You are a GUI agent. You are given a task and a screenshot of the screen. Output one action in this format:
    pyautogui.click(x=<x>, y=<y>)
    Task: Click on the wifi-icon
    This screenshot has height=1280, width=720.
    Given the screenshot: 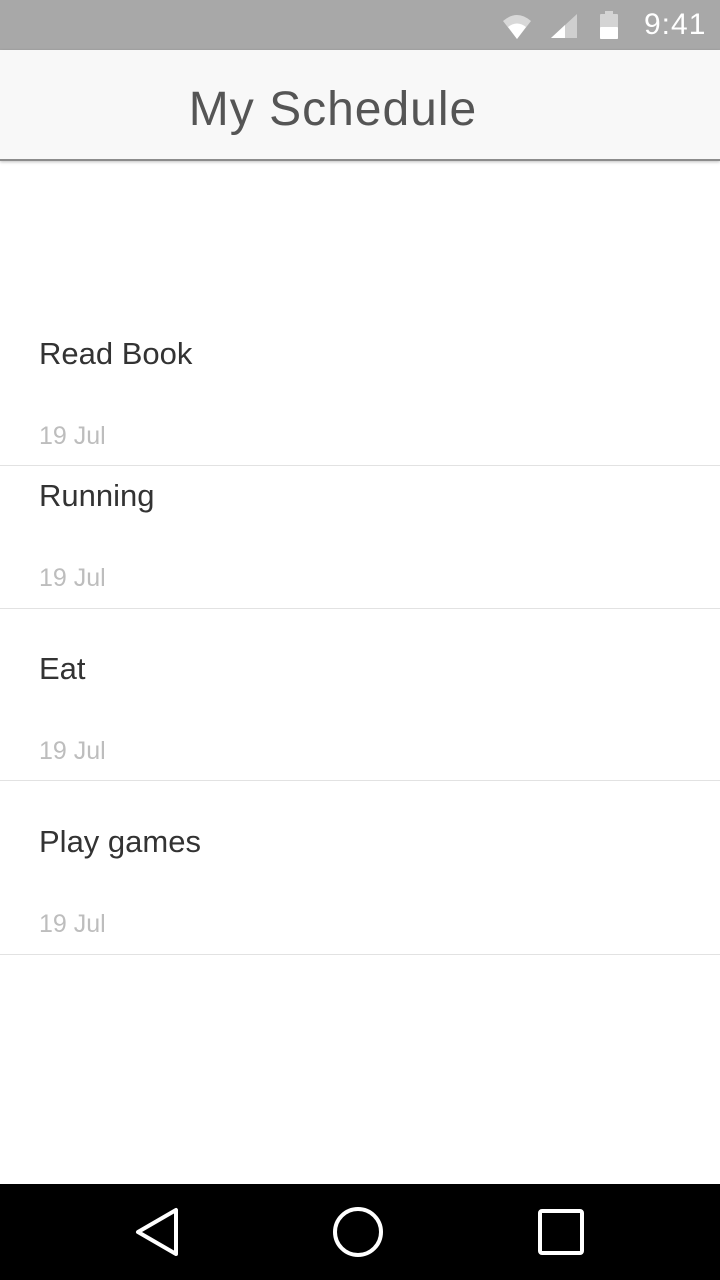 What is the action you would take?
    pyautogui.click(x=517, y=27)
    